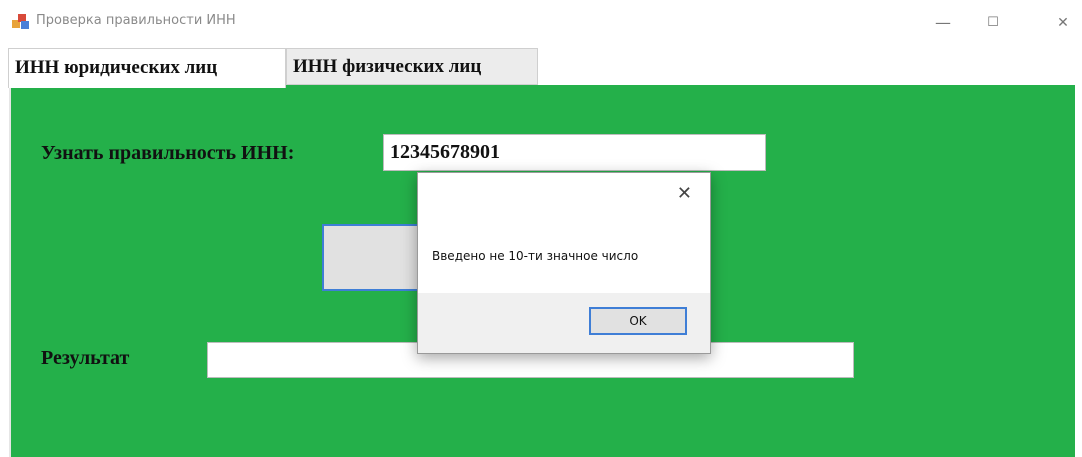 The image size is (1082, 457). What do you see at coordinates (1061, 23) in the screenshot?
I see `close-window-button: ✕` at bounding box center [1061, 23].